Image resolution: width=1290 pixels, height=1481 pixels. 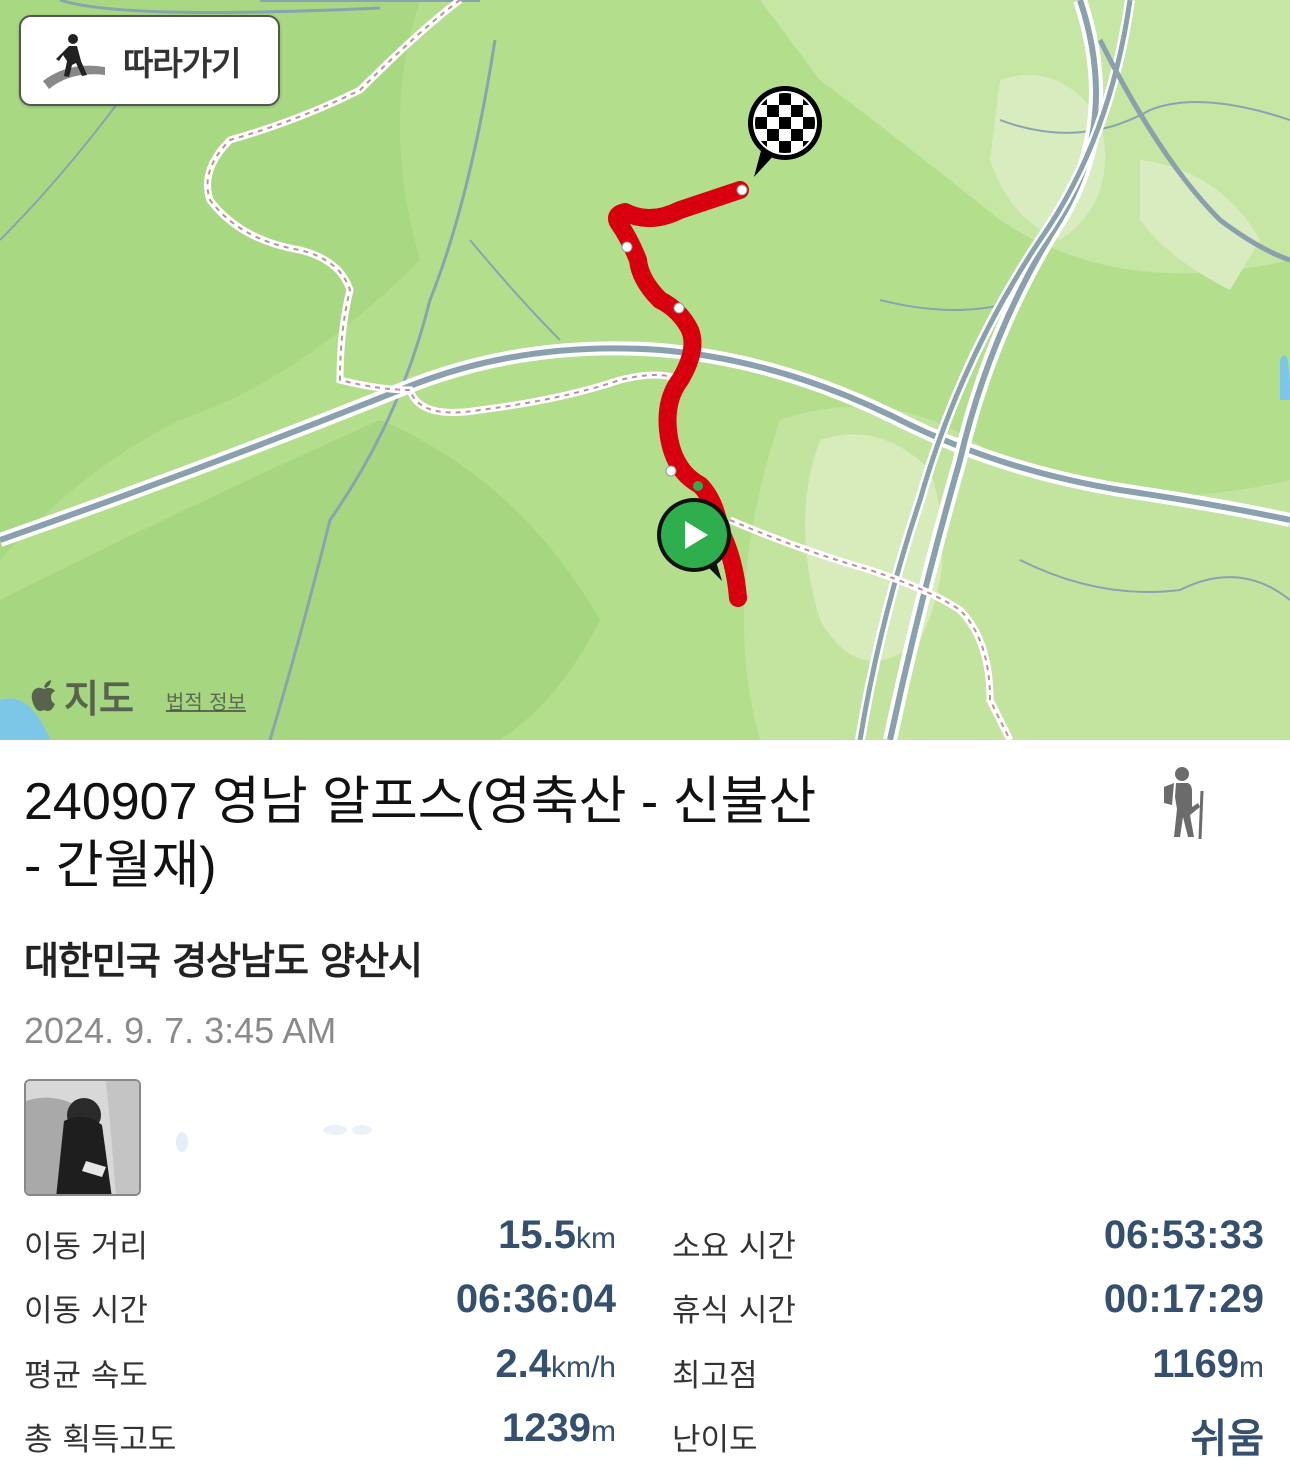 I want to click on elevation-gain-label: 총 획득고도, so click(x=100, y=1440).